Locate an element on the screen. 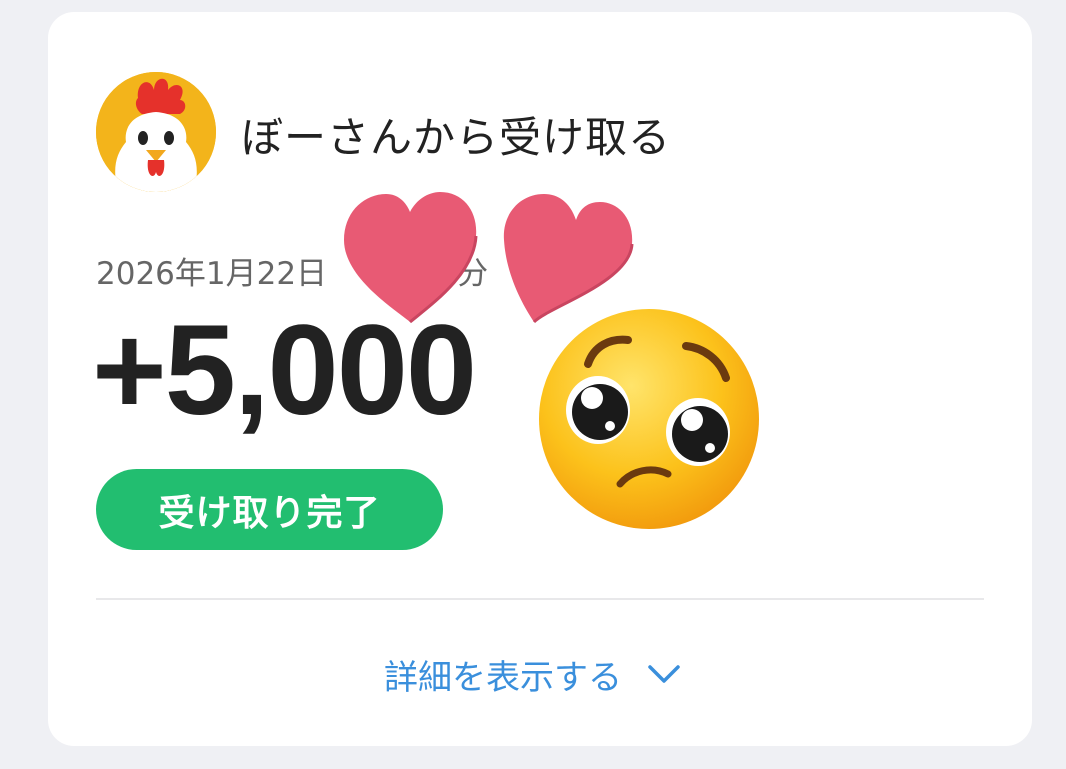 The width and height of the screenshot is (1066, 769). heart-sticker-left is located at coordinates (411, 258).